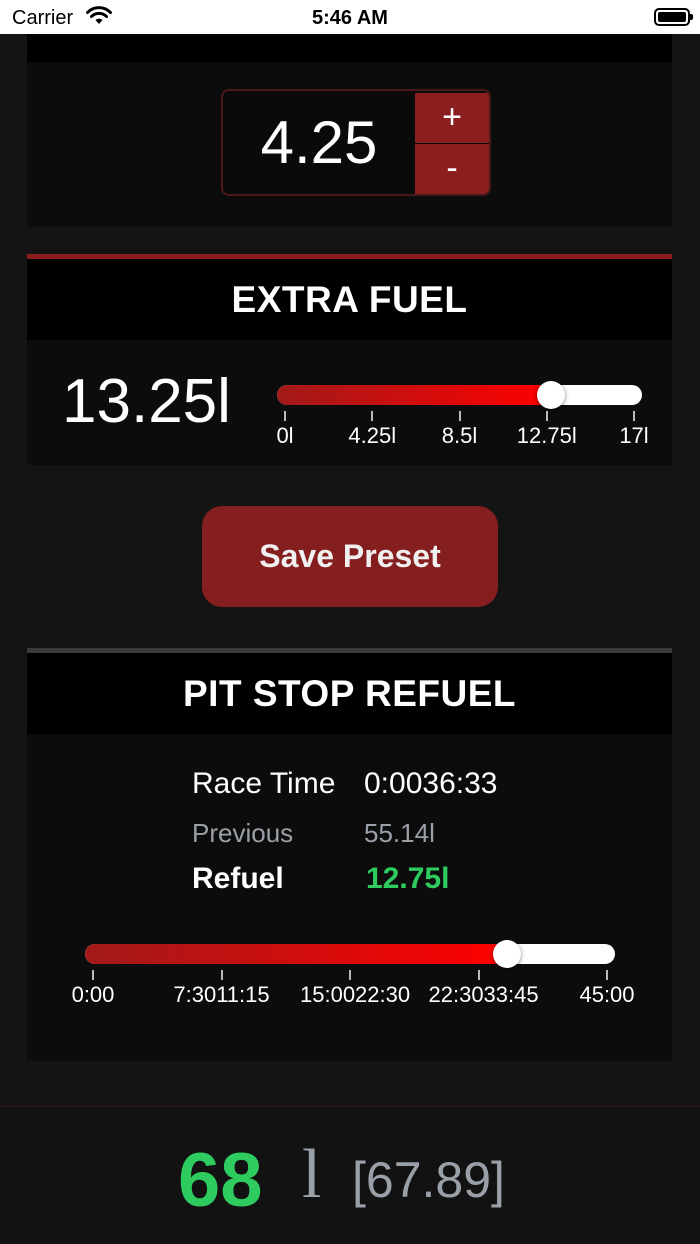 Image resolution: width=700 pixels, height=1244 pixels. What do you see at coordinates (483, 994) in the screenshot?
I see `slider-tick-label: 22:3033:45` at bounding box center [483, 994].